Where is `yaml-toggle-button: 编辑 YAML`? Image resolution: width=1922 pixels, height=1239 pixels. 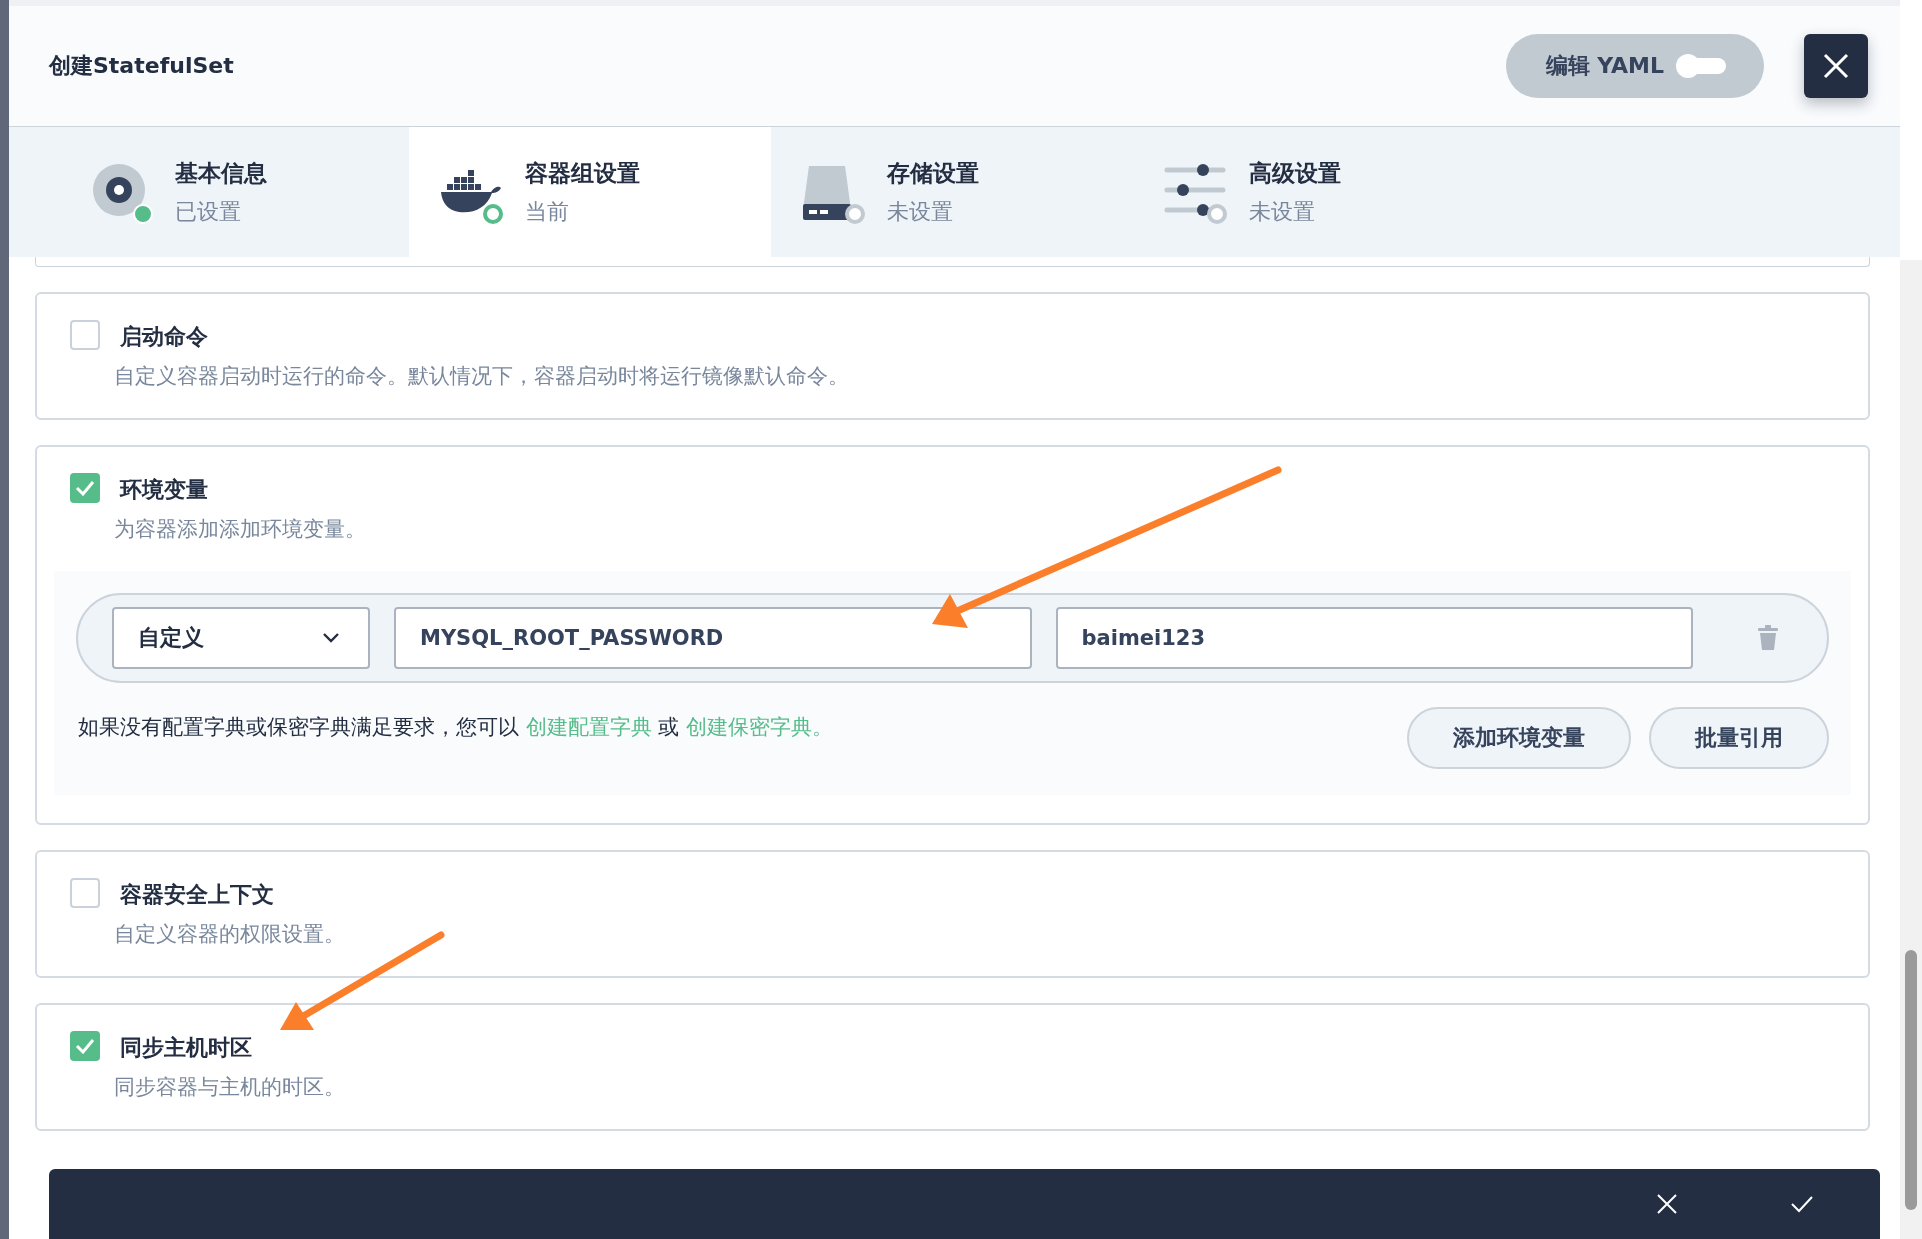
yaml-toggle-button: 编辑 YAML is located at coordinates (1634, 66).